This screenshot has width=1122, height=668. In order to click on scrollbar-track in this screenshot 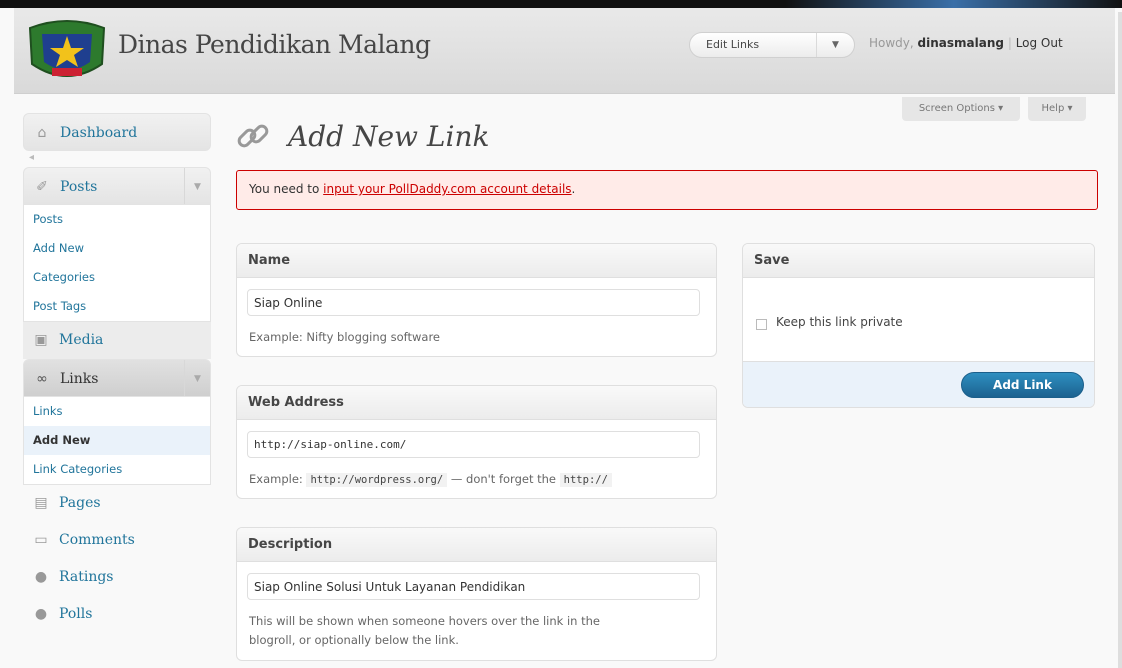, I will do `click(1120, 340)`.